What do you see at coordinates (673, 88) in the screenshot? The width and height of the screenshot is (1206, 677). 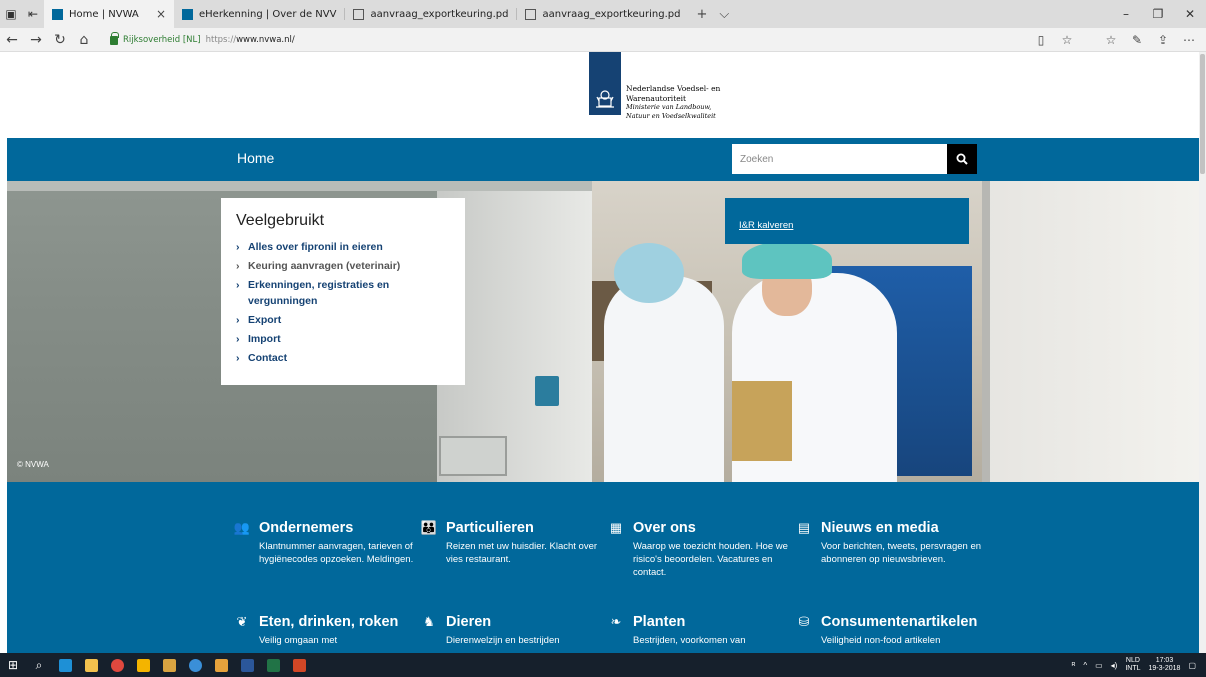 I see `org-name-line1: Nederlandse Voedsel- en` at bounding box center [673, 88].